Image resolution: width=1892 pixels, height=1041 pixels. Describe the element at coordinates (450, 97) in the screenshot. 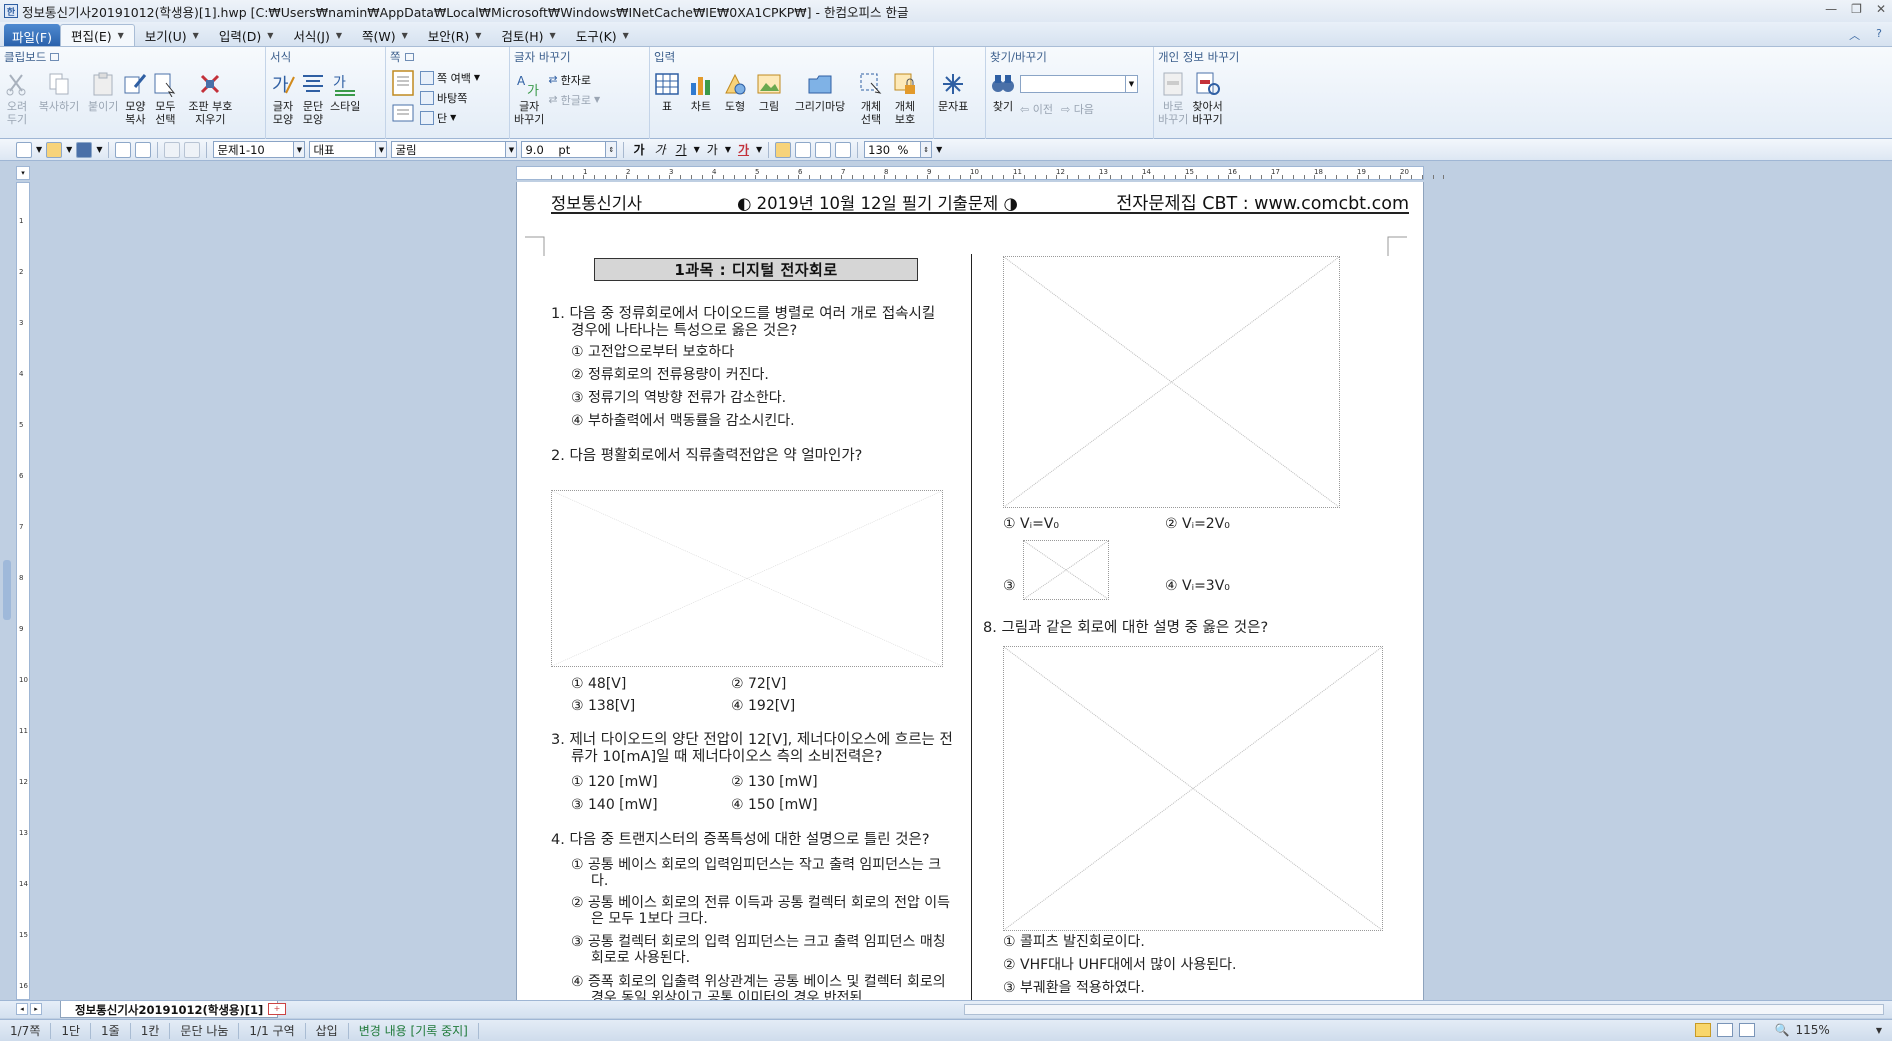

I see `background-page-button: 바탕쪽` at that location.